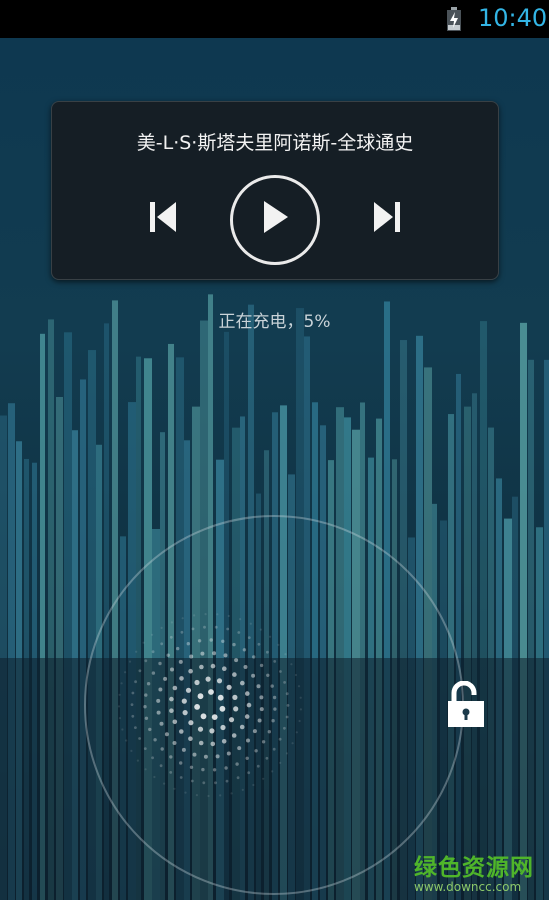 The width and height of the screenshot is (549, 900). Describe the element at coordinates (276, 217) in the screenshot. I see `play-icon` at that location.